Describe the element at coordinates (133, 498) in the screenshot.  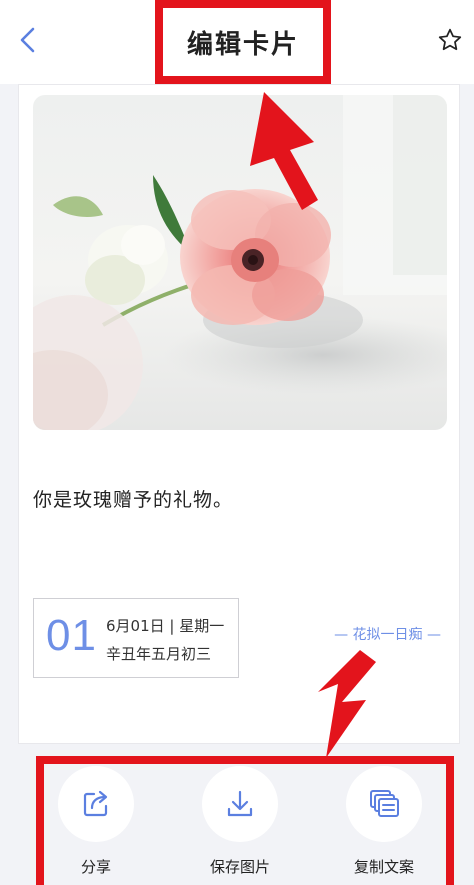
I see `card-quote: 你是玫瑰赠予的礼物。` at that location.